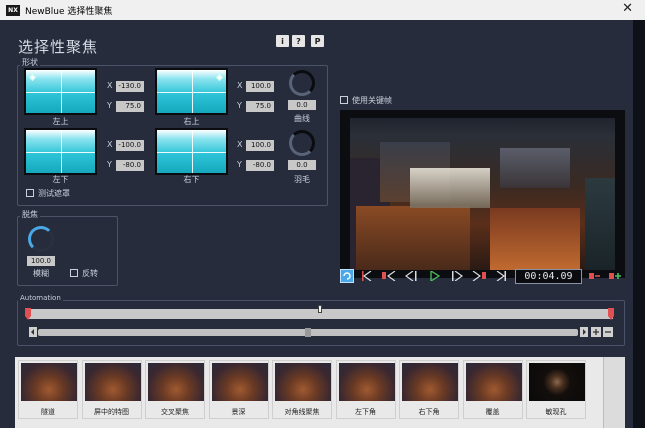 This screenshot has width=645, height=428. Describe the element at coordinates (308, 332) in the screenshot. I see `scrollbar-thumb` at that location.